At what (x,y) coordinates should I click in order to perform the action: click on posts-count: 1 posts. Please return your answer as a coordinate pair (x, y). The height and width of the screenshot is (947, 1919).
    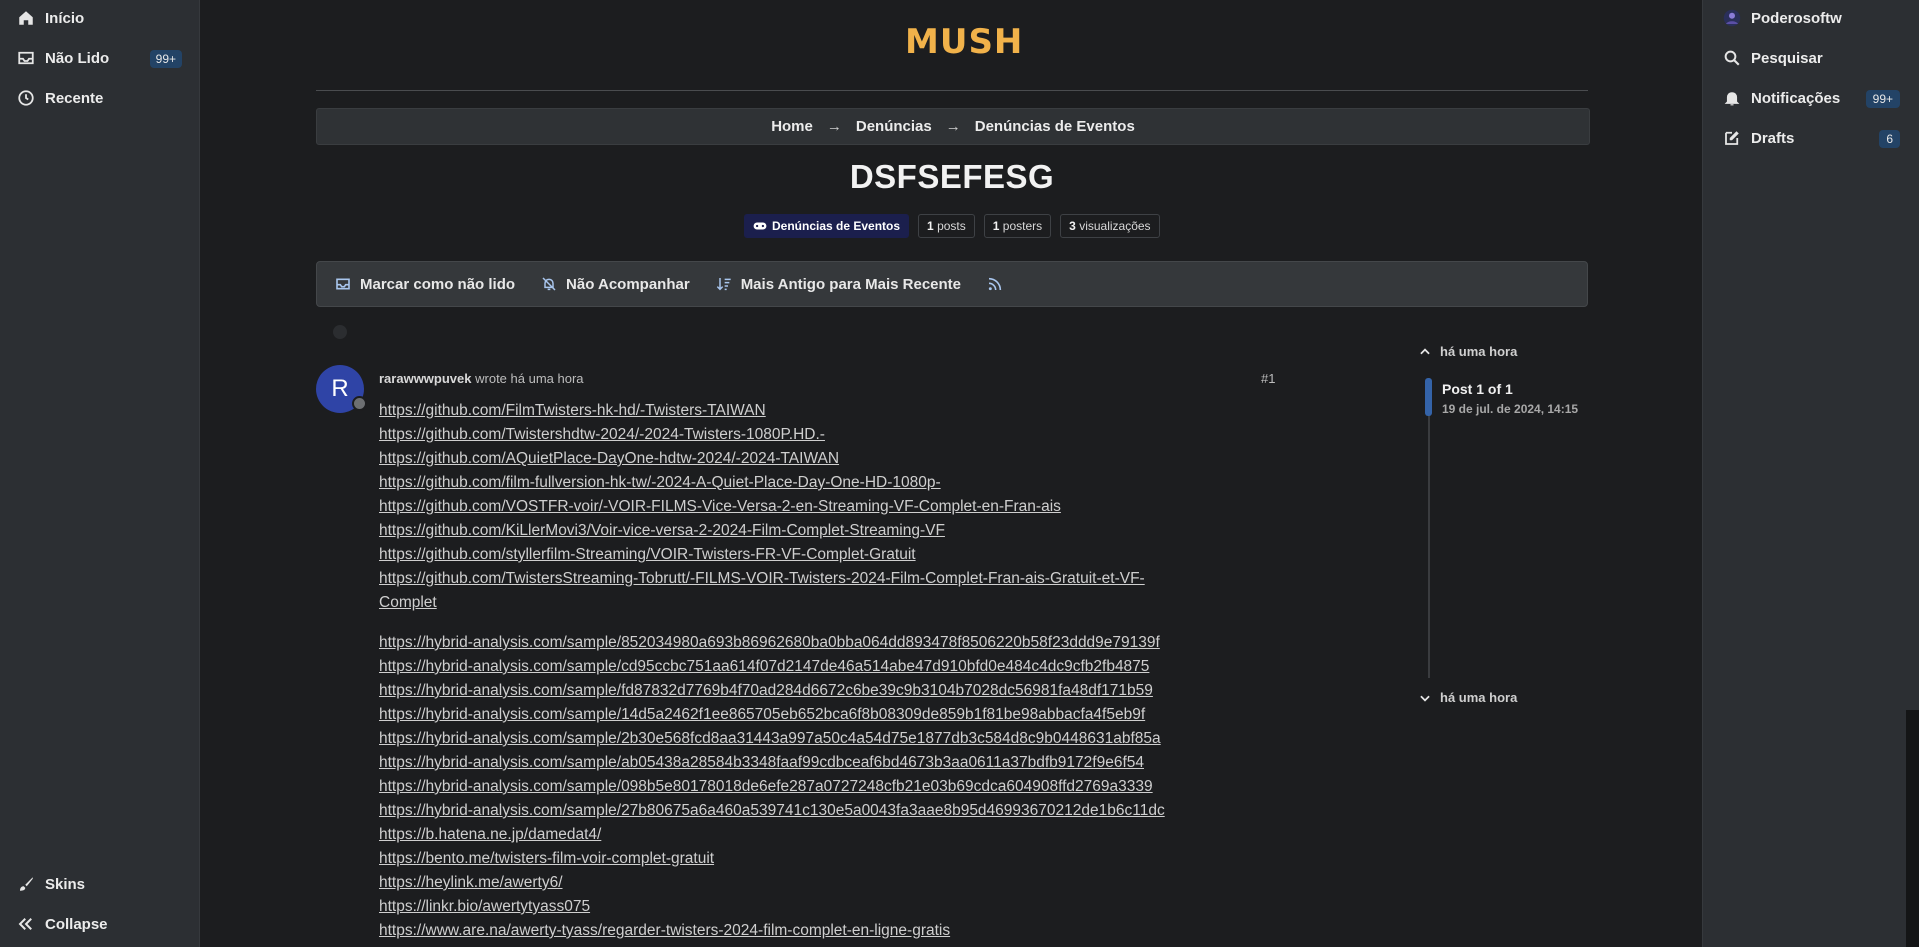
    Looking at the image, I should click on (946, 226).